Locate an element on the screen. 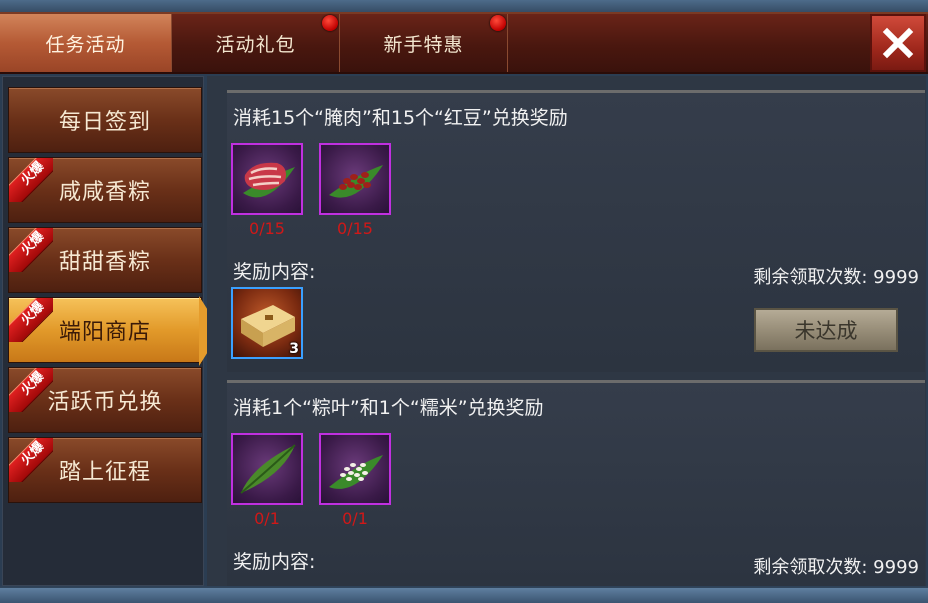  tab-label: 任务活动 is located at coordinates (85, 44).